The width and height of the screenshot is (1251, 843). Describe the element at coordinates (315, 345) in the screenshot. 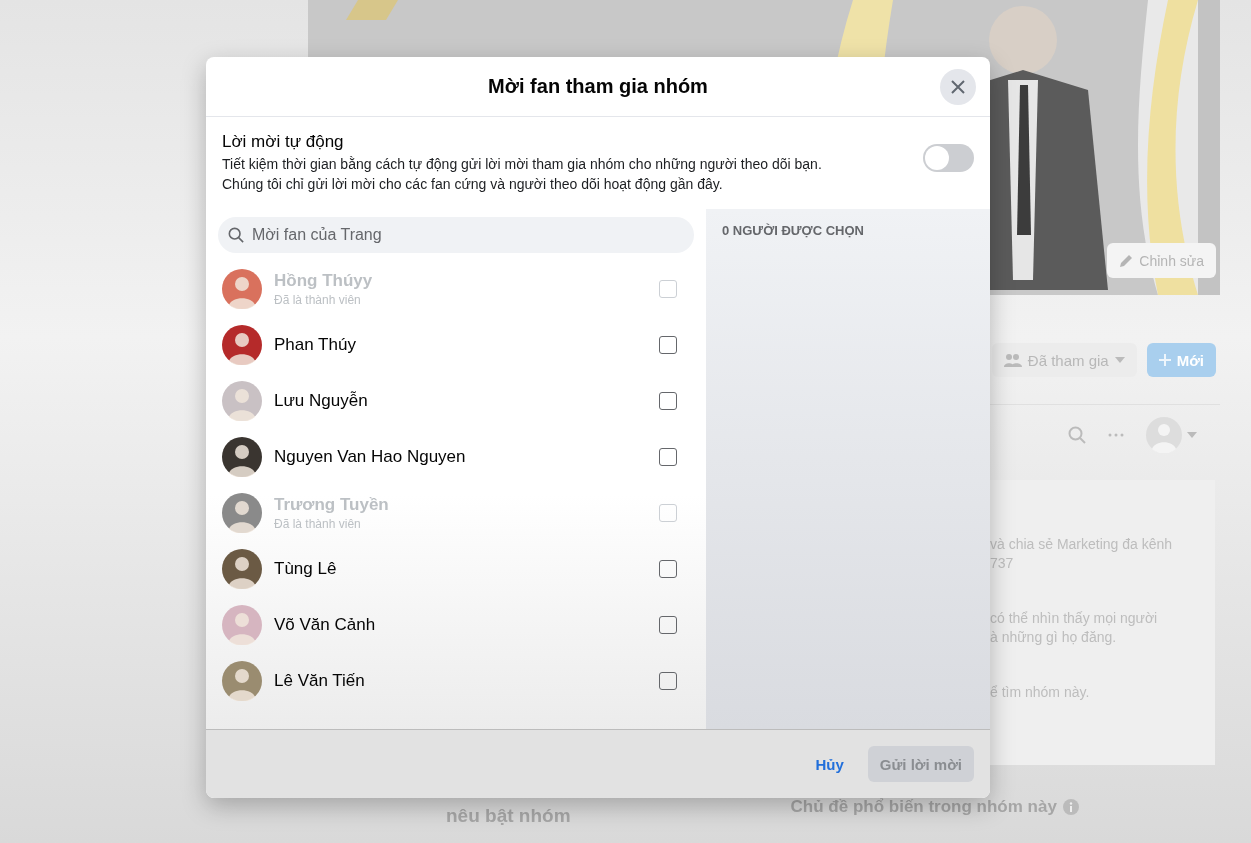

I see `fan-name: Phan Thúy` at that location.